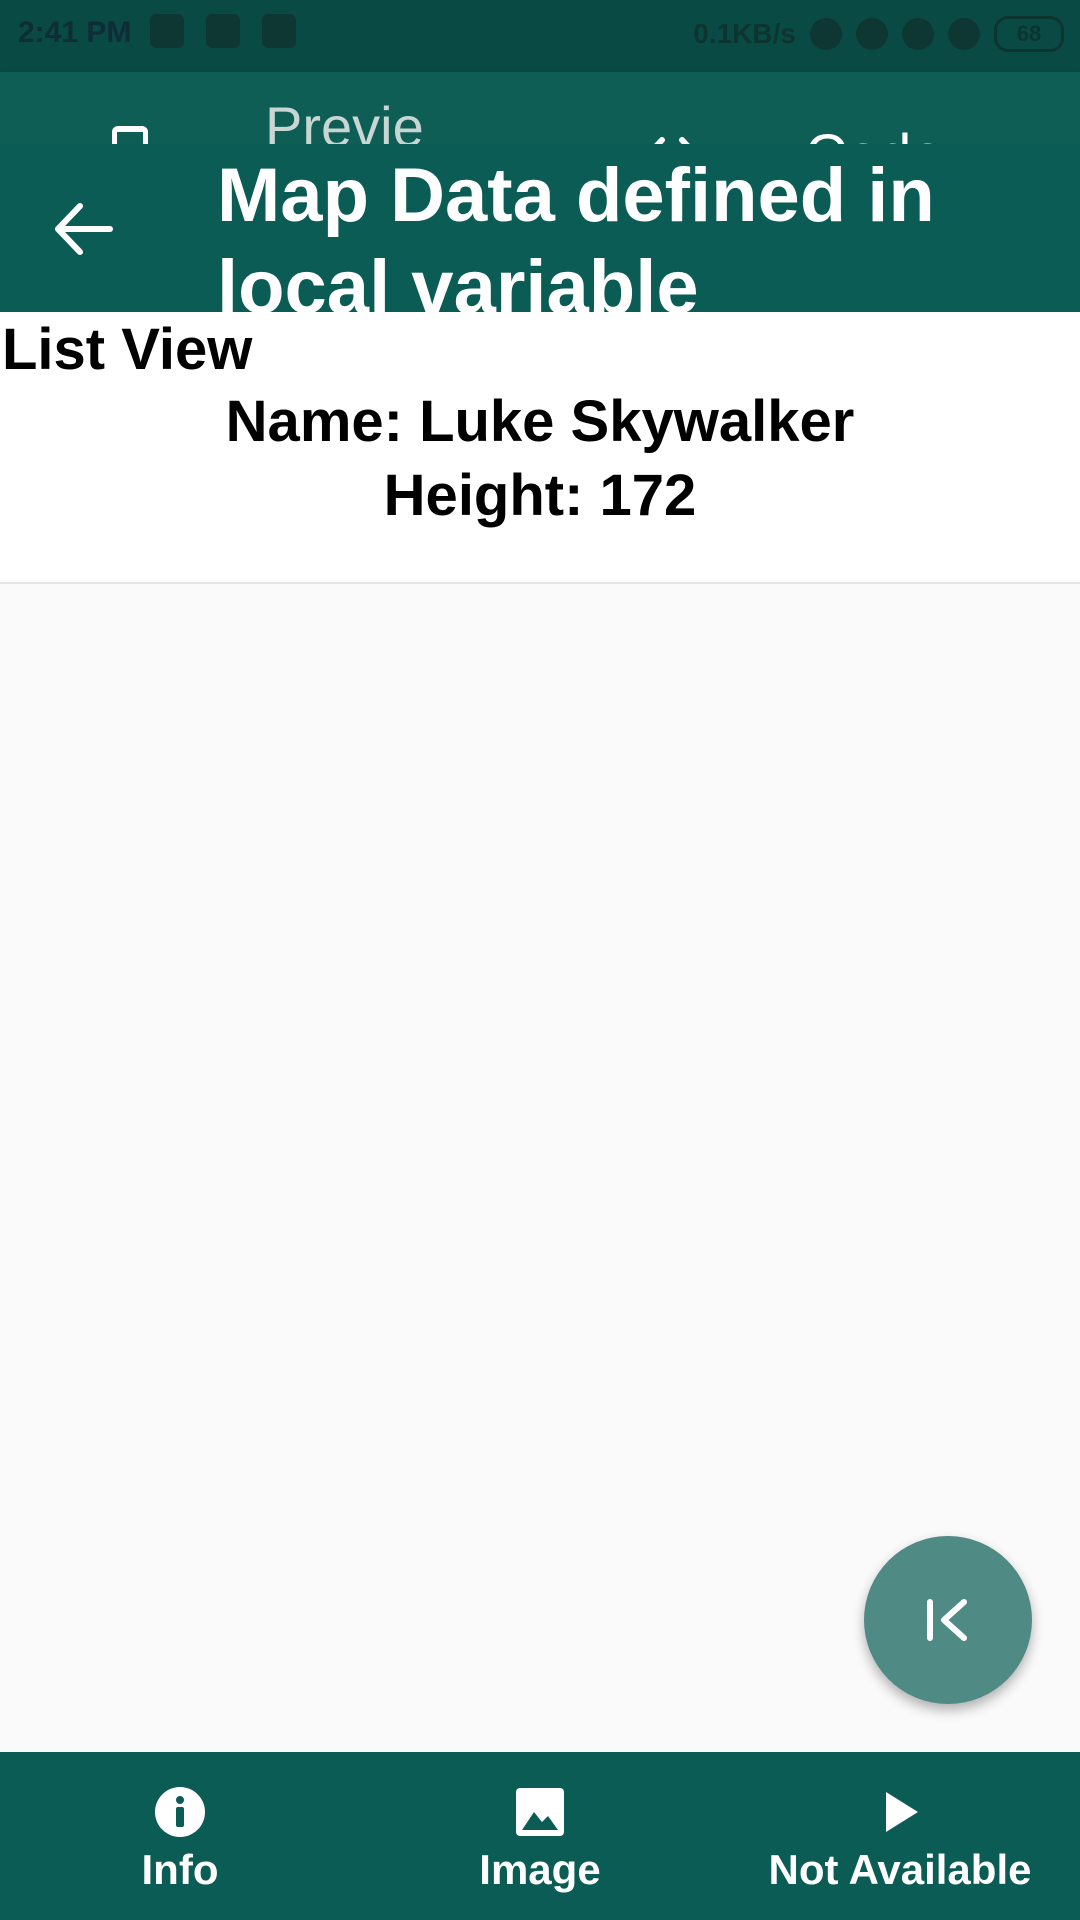 The height and width of the screenshot is (1920, 1080). I want to click on nav-item-info: Info, so click(180, 1836).